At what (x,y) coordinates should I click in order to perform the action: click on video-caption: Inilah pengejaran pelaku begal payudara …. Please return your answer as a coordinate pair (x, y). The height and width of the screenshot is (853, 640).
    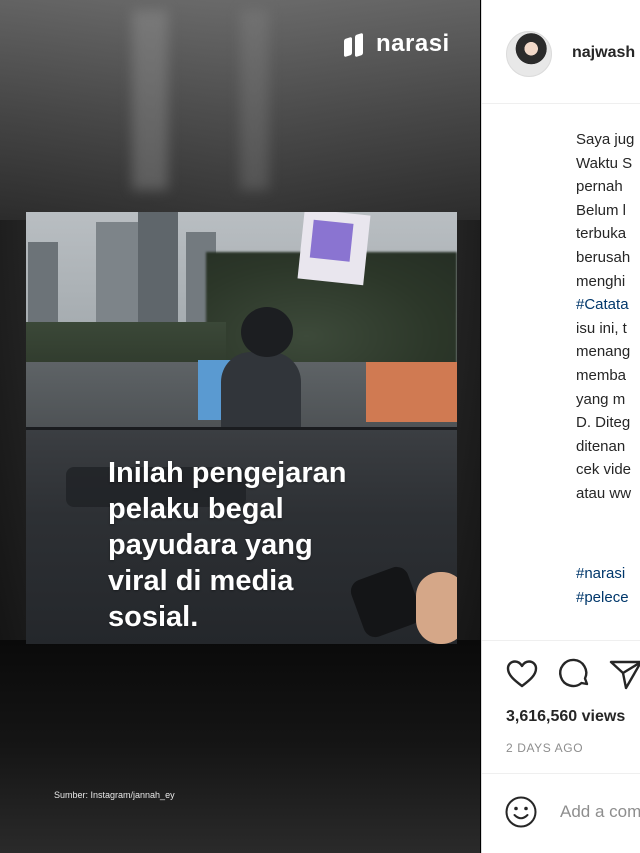
    Looking at the image, I should click on (227, 545).